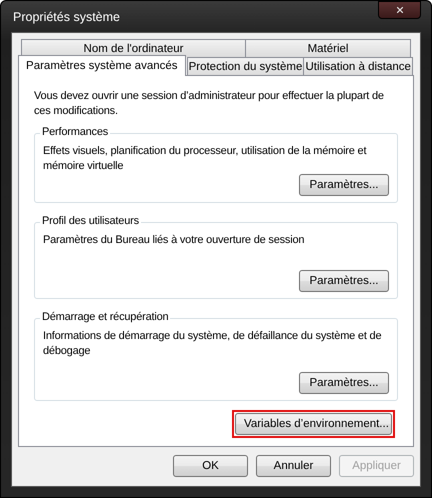 The height and width of the screenshot is (498, 432). I want to click on window-title: Propriétés système, so click(66, 17).